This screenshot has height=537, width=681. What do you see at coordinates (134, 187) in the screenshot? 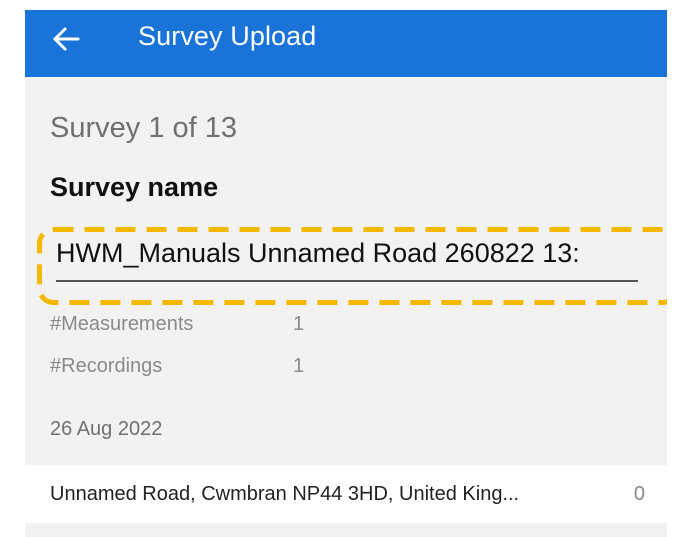
I see `survey-name-label: Survey name` at bounding box center [134, 187].